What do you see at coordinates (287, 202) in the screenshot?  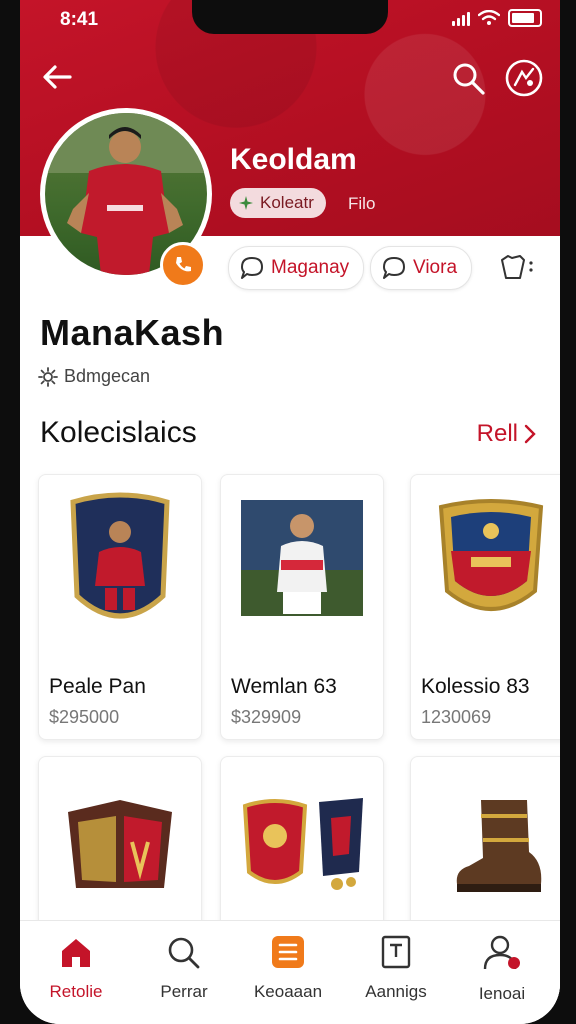 I see `role-tag-label: Koleatr` at bounding box center [287, 202].